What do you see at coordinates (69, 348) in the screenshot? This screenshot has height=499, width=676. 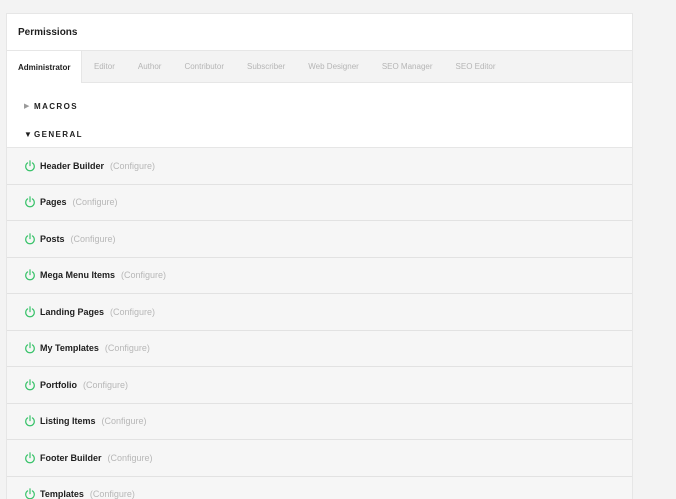 I see `permission-name: My Templates` at bounding box center [69, 348].